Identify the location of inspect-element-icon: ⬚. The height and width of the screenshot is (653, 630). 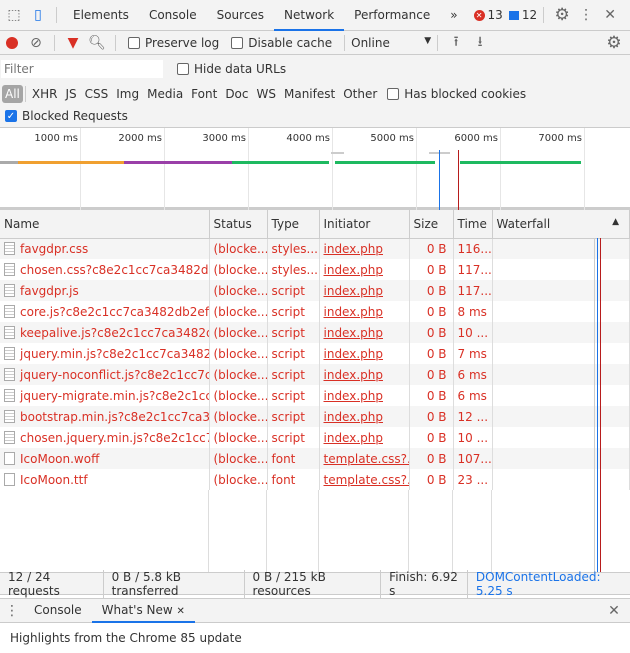
(14, 15).